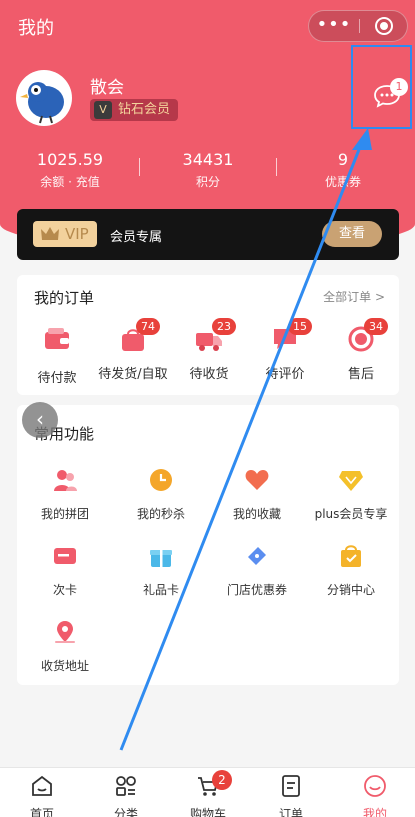 The image size is (415, 817). What do you see at coordinates (207, 182) in the screenshot?
I see `stat-label: 积分` at bounding box center [207, 182].